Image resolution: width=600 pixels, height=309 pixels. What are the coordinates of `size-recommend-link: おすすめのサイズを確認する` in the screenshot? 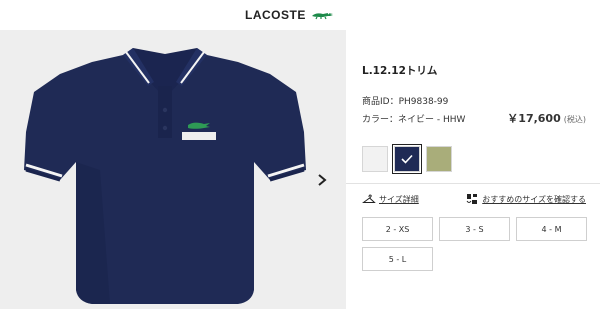 It's located at (526, 199).